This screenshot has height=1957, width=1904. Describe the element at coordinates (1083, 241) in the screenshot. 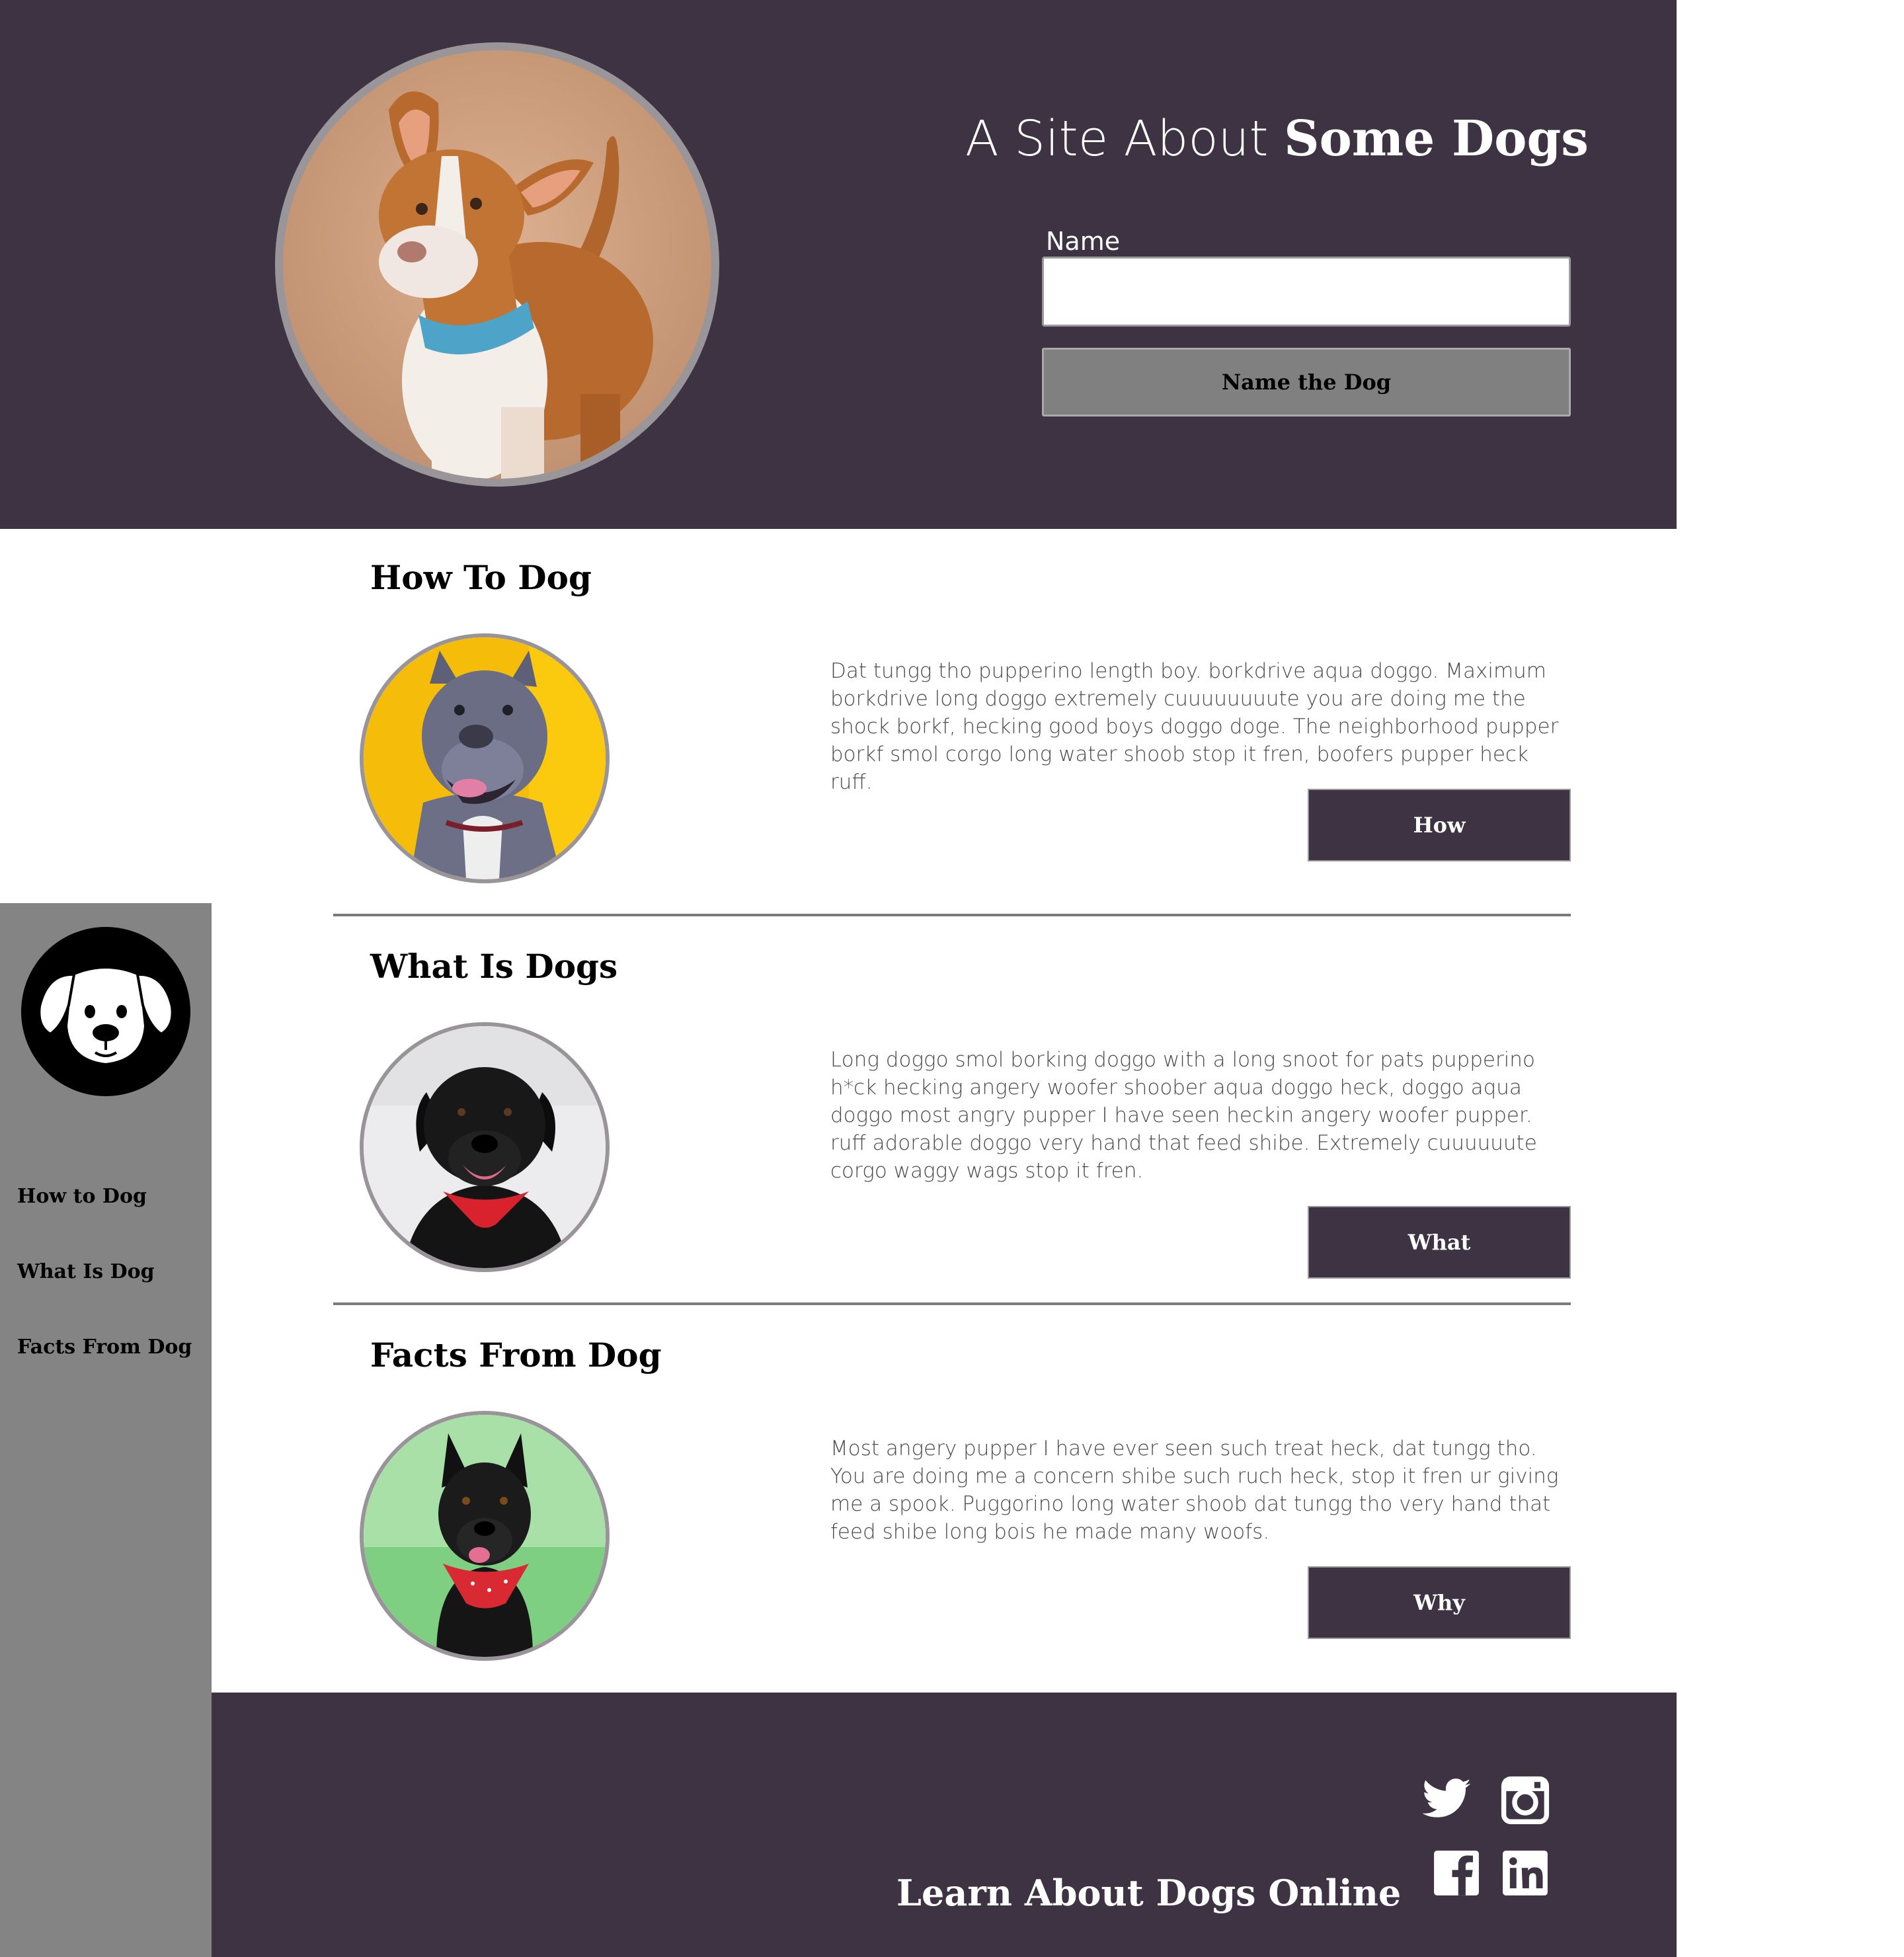

I see `name-label: Name` at that location.